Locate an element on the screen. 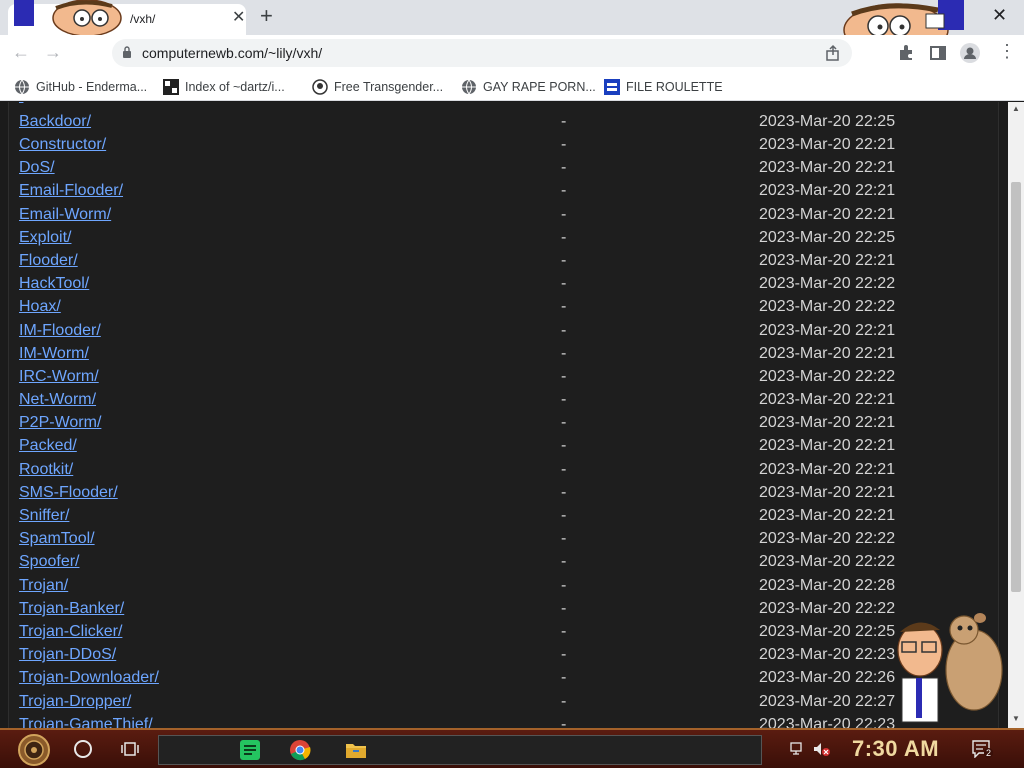  directory-link: Net-Worm/ is located at coordinates (57, 400).